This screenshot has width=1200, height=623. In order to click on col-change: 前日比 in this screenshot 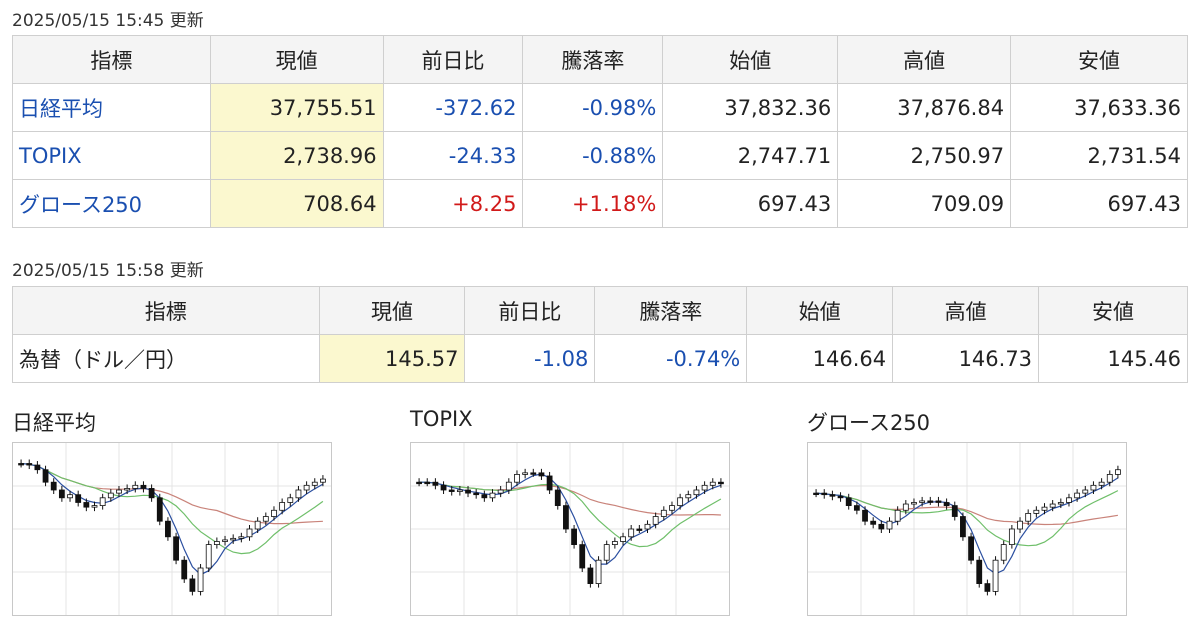, I will do `click(453, 59)`.